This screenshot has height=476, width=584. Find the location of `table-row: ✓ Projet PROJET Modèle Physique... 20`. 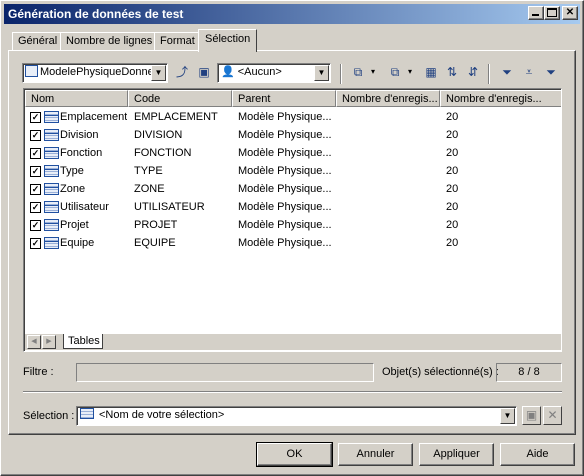

table-row: ✓ Projet PROJET Modèle Physique... 20 is located at coordinates (293, 225).